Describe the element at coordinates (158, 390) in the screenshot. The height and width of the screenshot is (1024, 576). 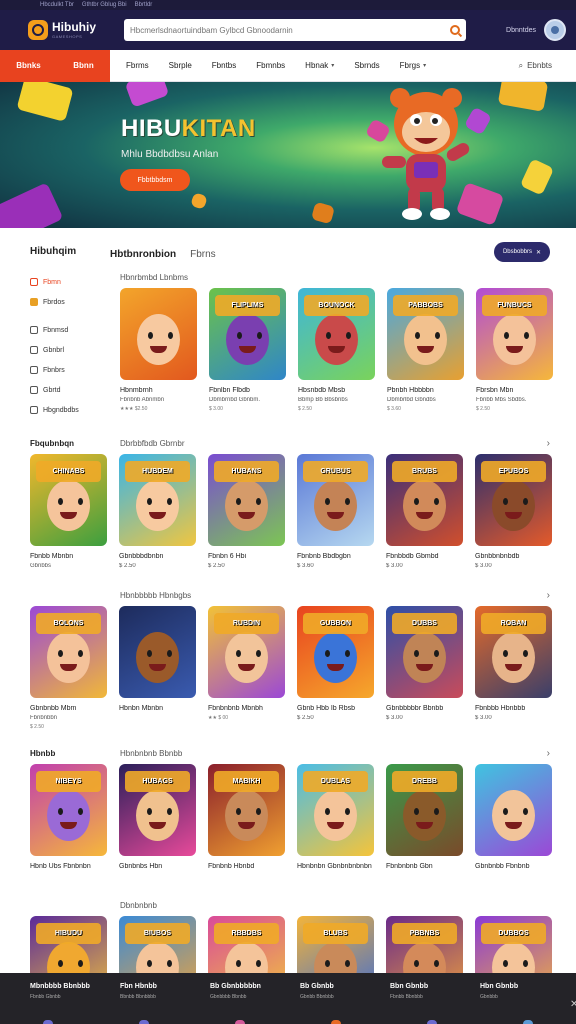
I see `card-title: Hbnmbrnh` at that location.